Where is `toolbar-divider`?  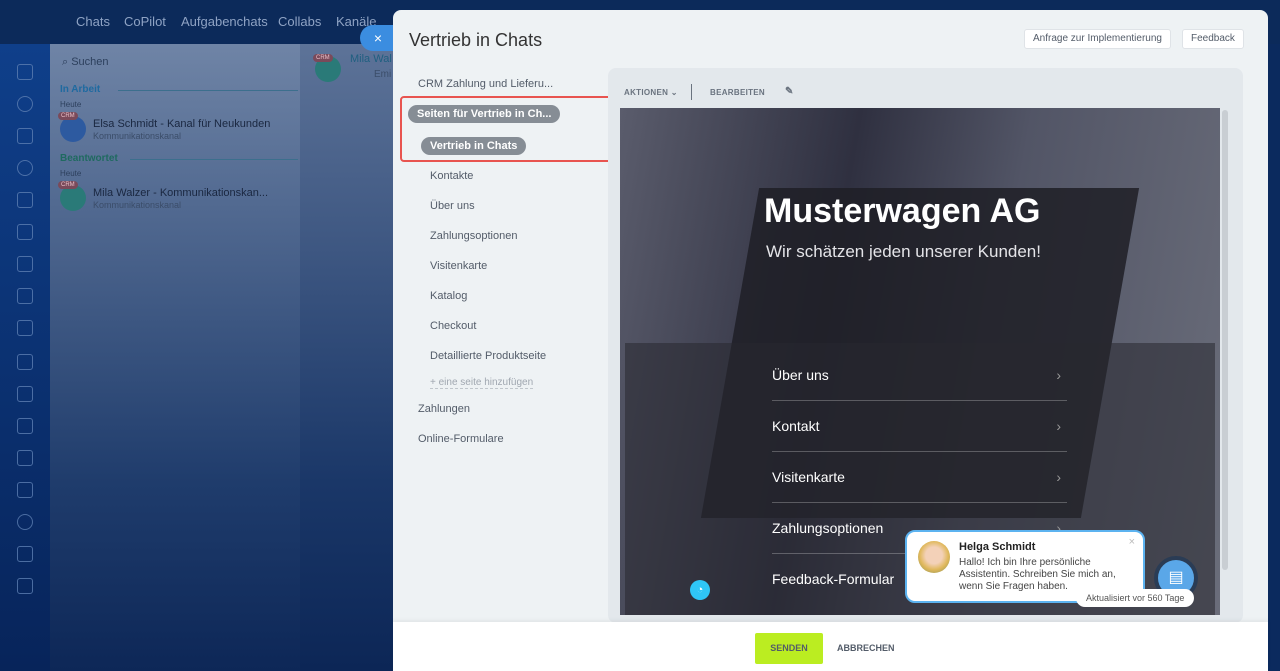 toolbar-divider is located at coordinates (691, 92).